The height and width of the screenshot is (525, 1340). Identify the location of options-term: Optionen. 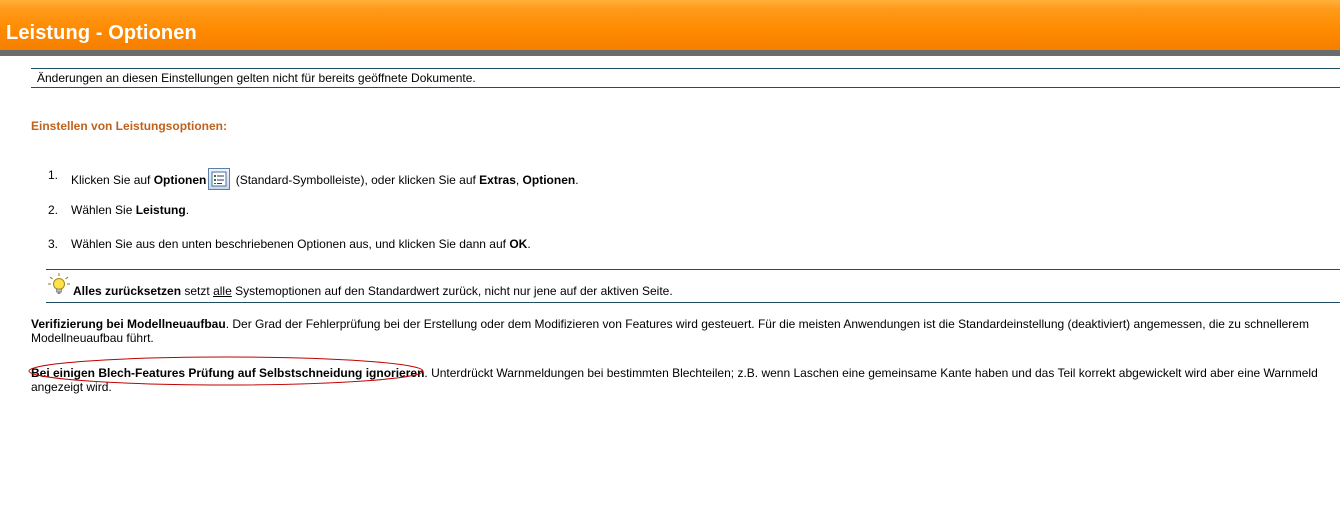
(180, 180).